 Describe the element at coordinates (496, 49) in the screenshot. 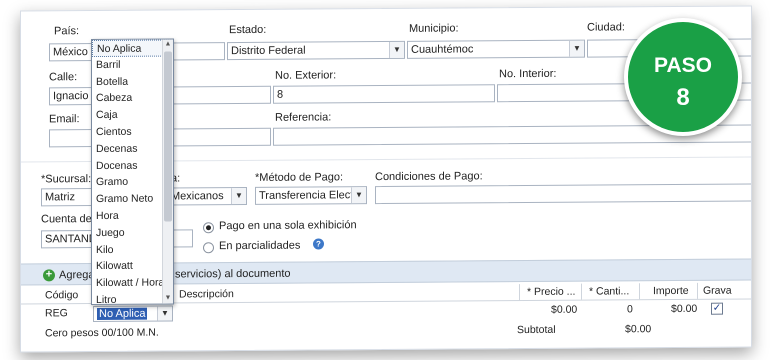

I see `municipio-select: Cuauhtémoc ▼` at that location.